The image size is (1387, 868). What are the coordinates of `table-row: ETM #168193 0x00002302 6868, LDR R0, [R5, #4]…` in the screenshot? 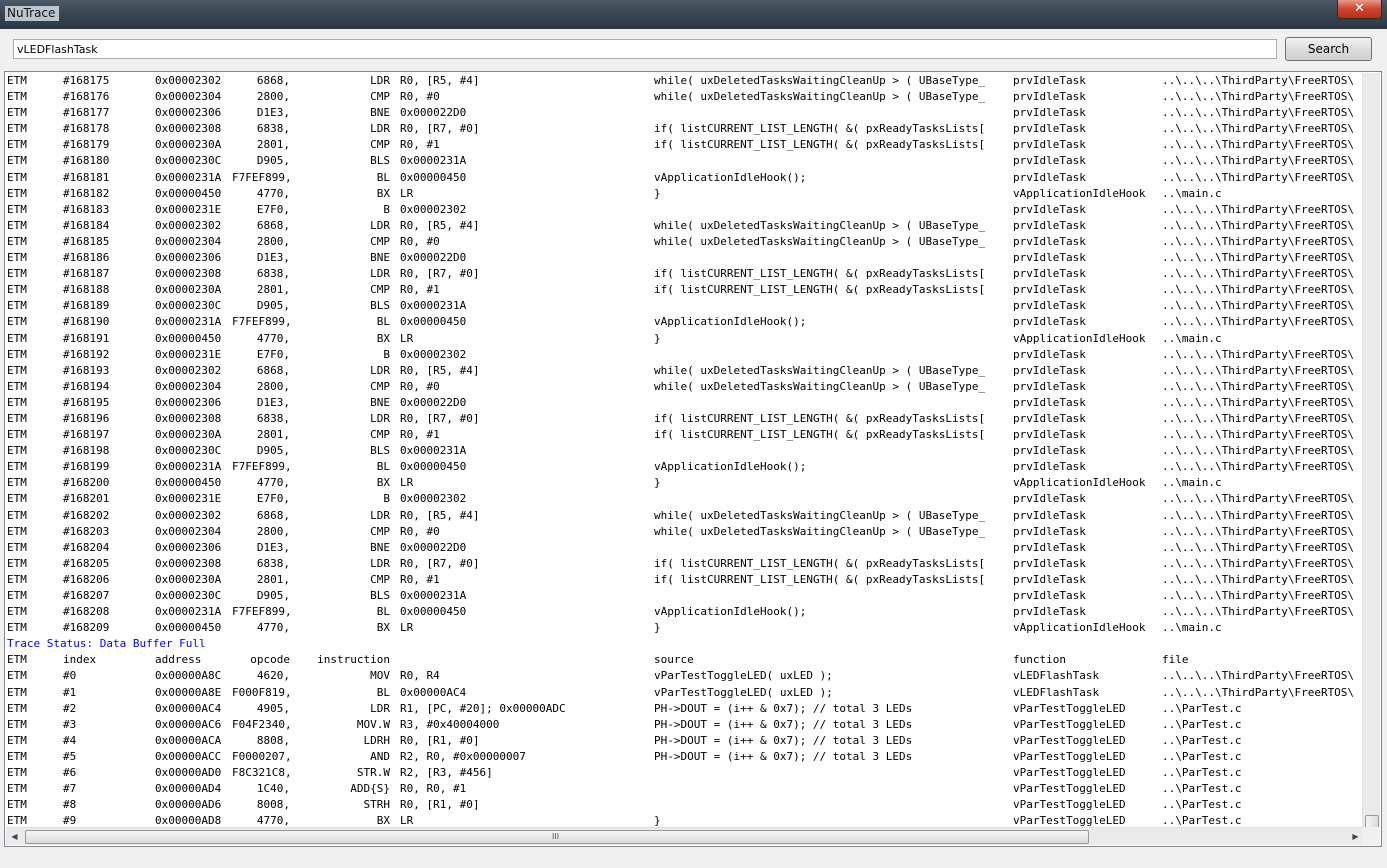 It's located at (685, 371).